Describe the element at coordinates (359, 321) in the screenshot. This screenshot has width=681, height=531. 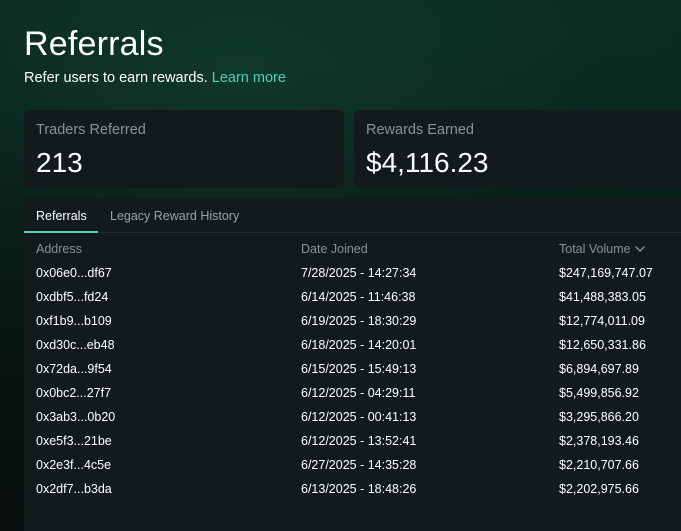
I see `date-joined-cell: 6/19/2025 - 18:30:29` at that location.